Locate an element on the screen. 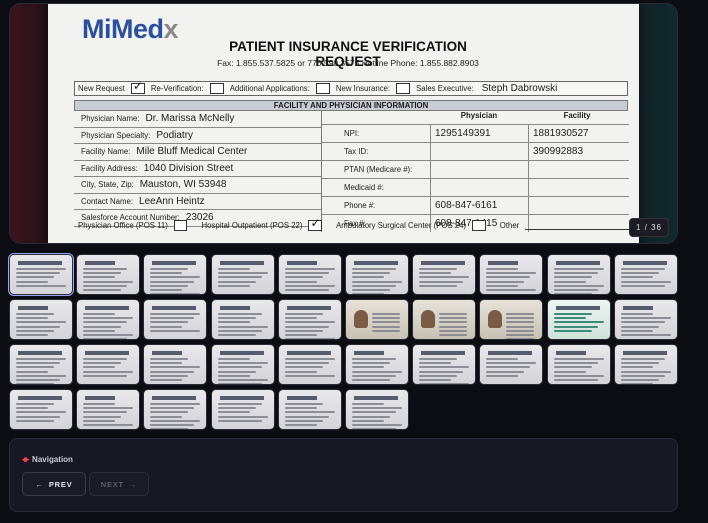 Image resolution: width=708 pixels, height=523 pixels. page-counter: 1 / 36 is located at coordinates (648, 227).